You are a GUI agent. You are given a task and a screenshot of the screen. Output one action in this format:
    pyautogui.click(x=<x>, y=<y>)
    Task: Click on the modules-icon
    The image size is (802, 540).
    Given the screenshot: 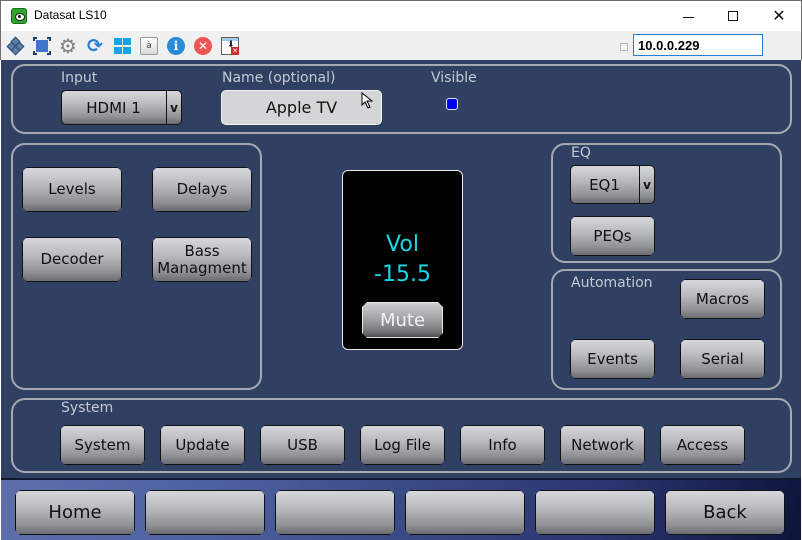 What is the action you would take?
    pyautogui.click(x=15, y=46)
    